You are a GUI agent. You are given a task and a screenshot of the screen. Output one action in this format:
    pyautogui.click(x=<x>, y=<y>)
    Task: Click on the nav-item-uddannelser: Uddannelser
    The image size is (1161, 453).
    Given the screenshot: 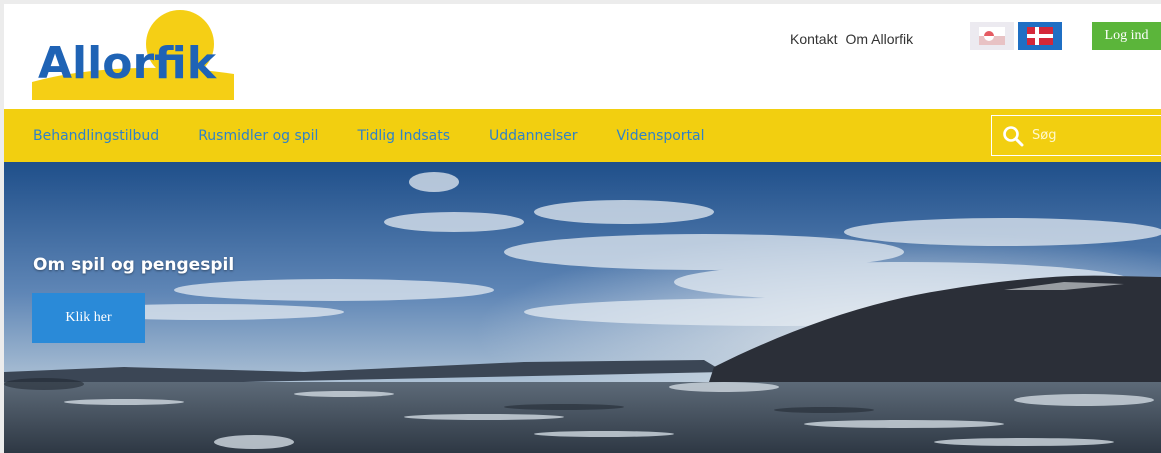 What is the action you would take?
    pyautogui.click(x=533, y=136)
    